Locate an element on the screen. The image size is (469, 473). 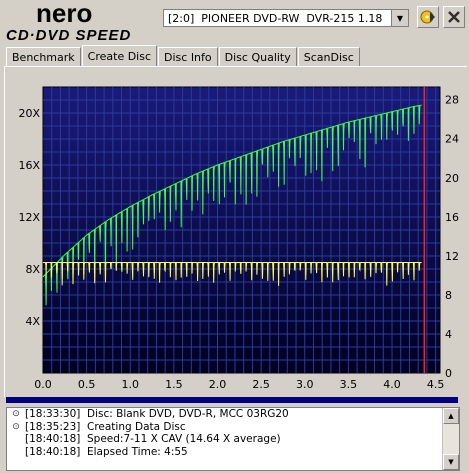
drive-select-value: [2:0] PIONEER DVD-RW DVR-215 1.18 is located at coordinates (275, 18).